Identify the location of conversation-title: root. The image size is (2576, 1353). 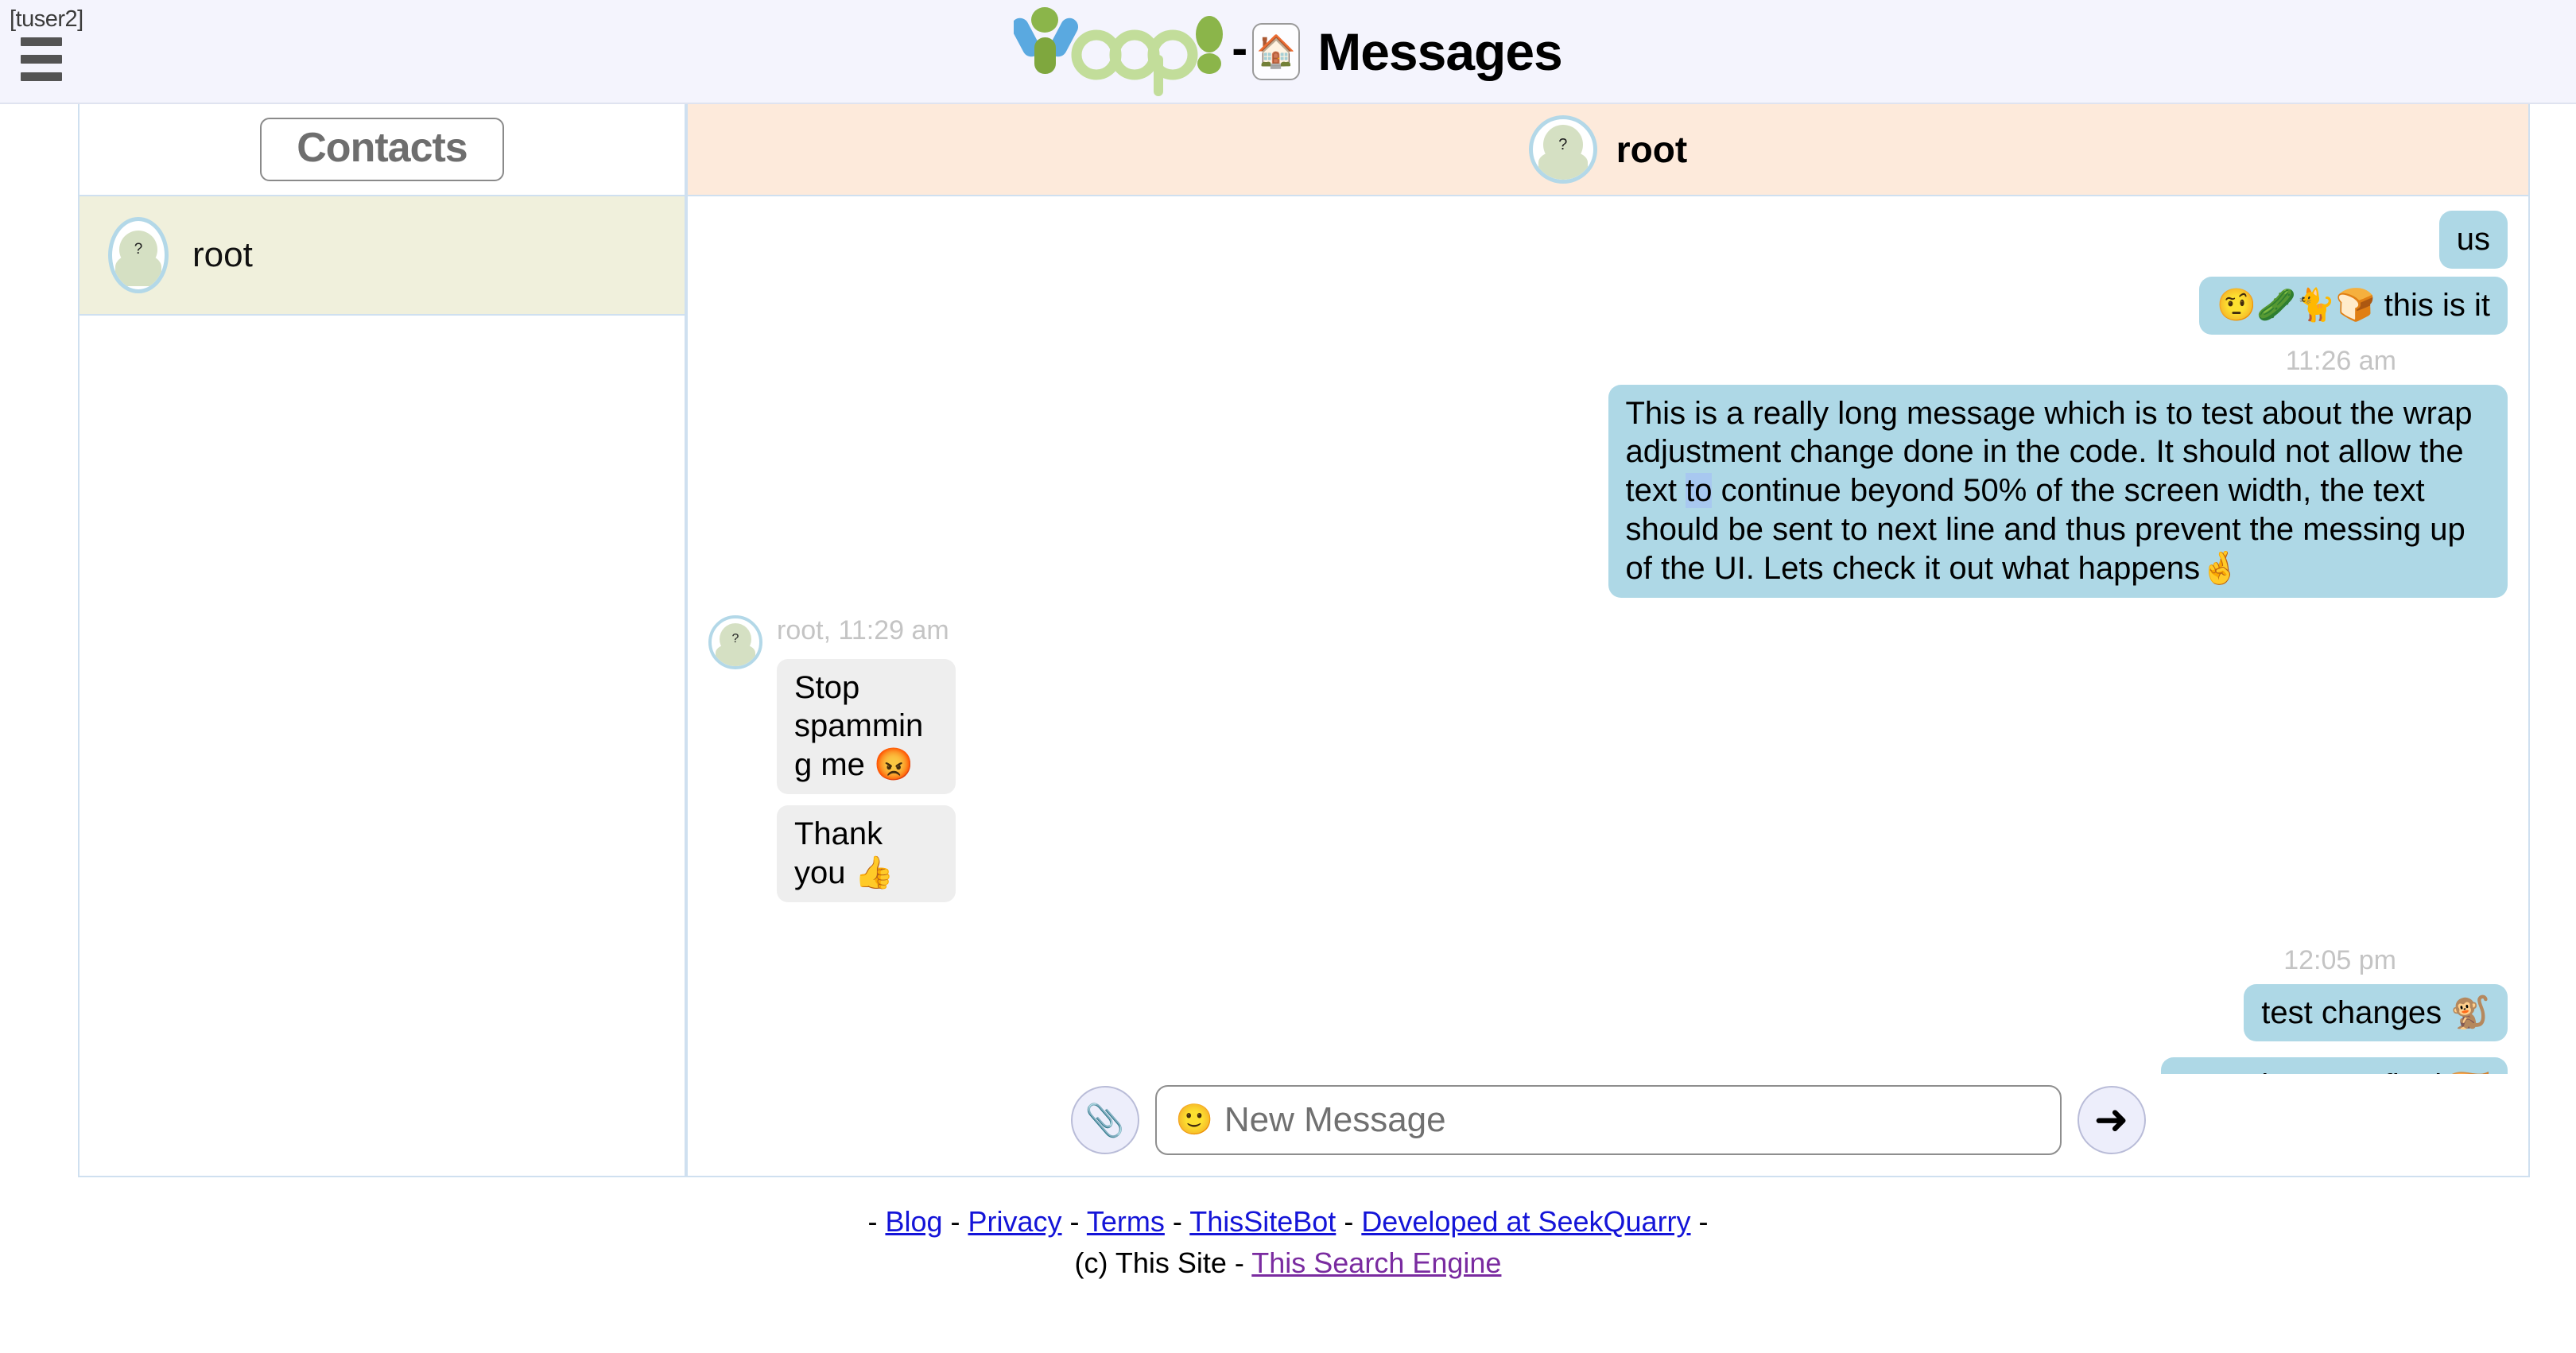
(1652, 150).